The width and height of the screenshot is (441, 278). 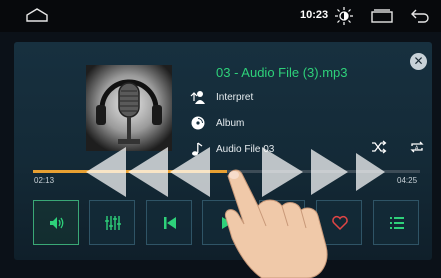 I want to click on track-title: 03 - Audio File (3).mp3, so click(x=282, y=72).